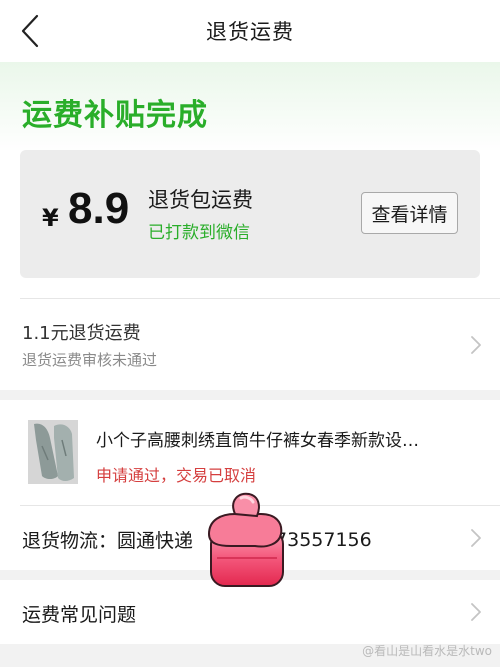  I want to click on back-button, so click(30, 31).